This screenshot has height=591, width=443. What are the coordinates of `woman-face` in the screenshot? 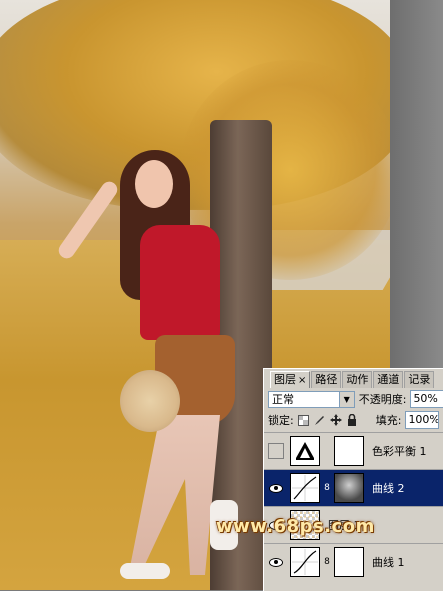 It's located at (154, 184).